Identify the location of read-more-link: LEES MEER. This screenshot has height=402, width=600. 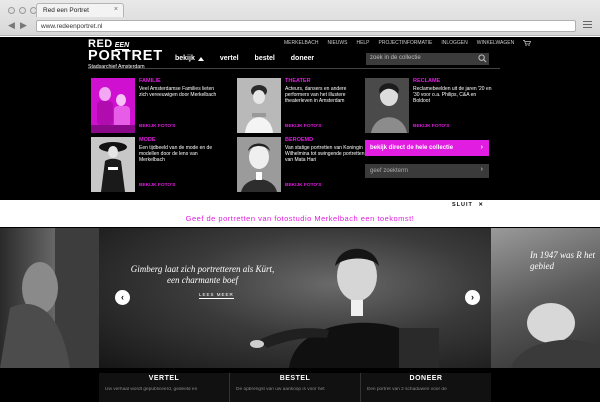
(216, 295).